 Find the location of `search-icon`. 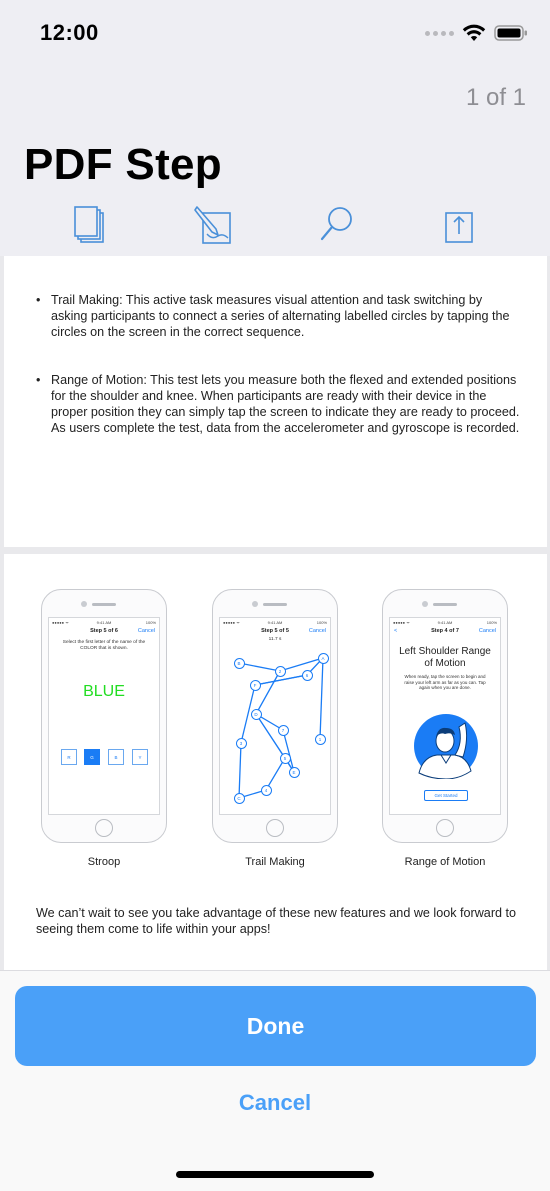

search-icon is located at coordinates (336, 224).